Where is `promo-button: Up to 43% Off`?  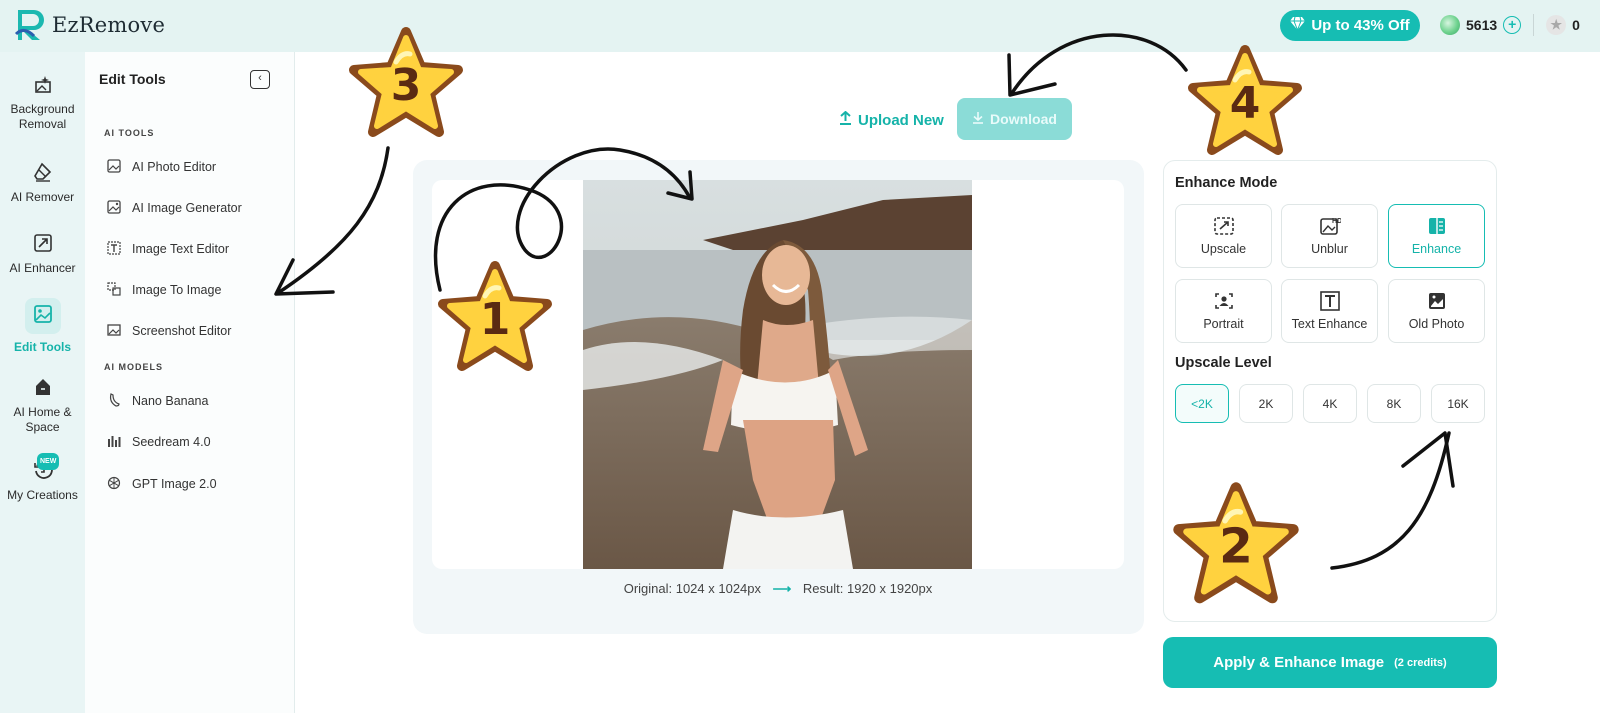 promo-button: Up to 43% Off is located at coordinates (1350, 25).